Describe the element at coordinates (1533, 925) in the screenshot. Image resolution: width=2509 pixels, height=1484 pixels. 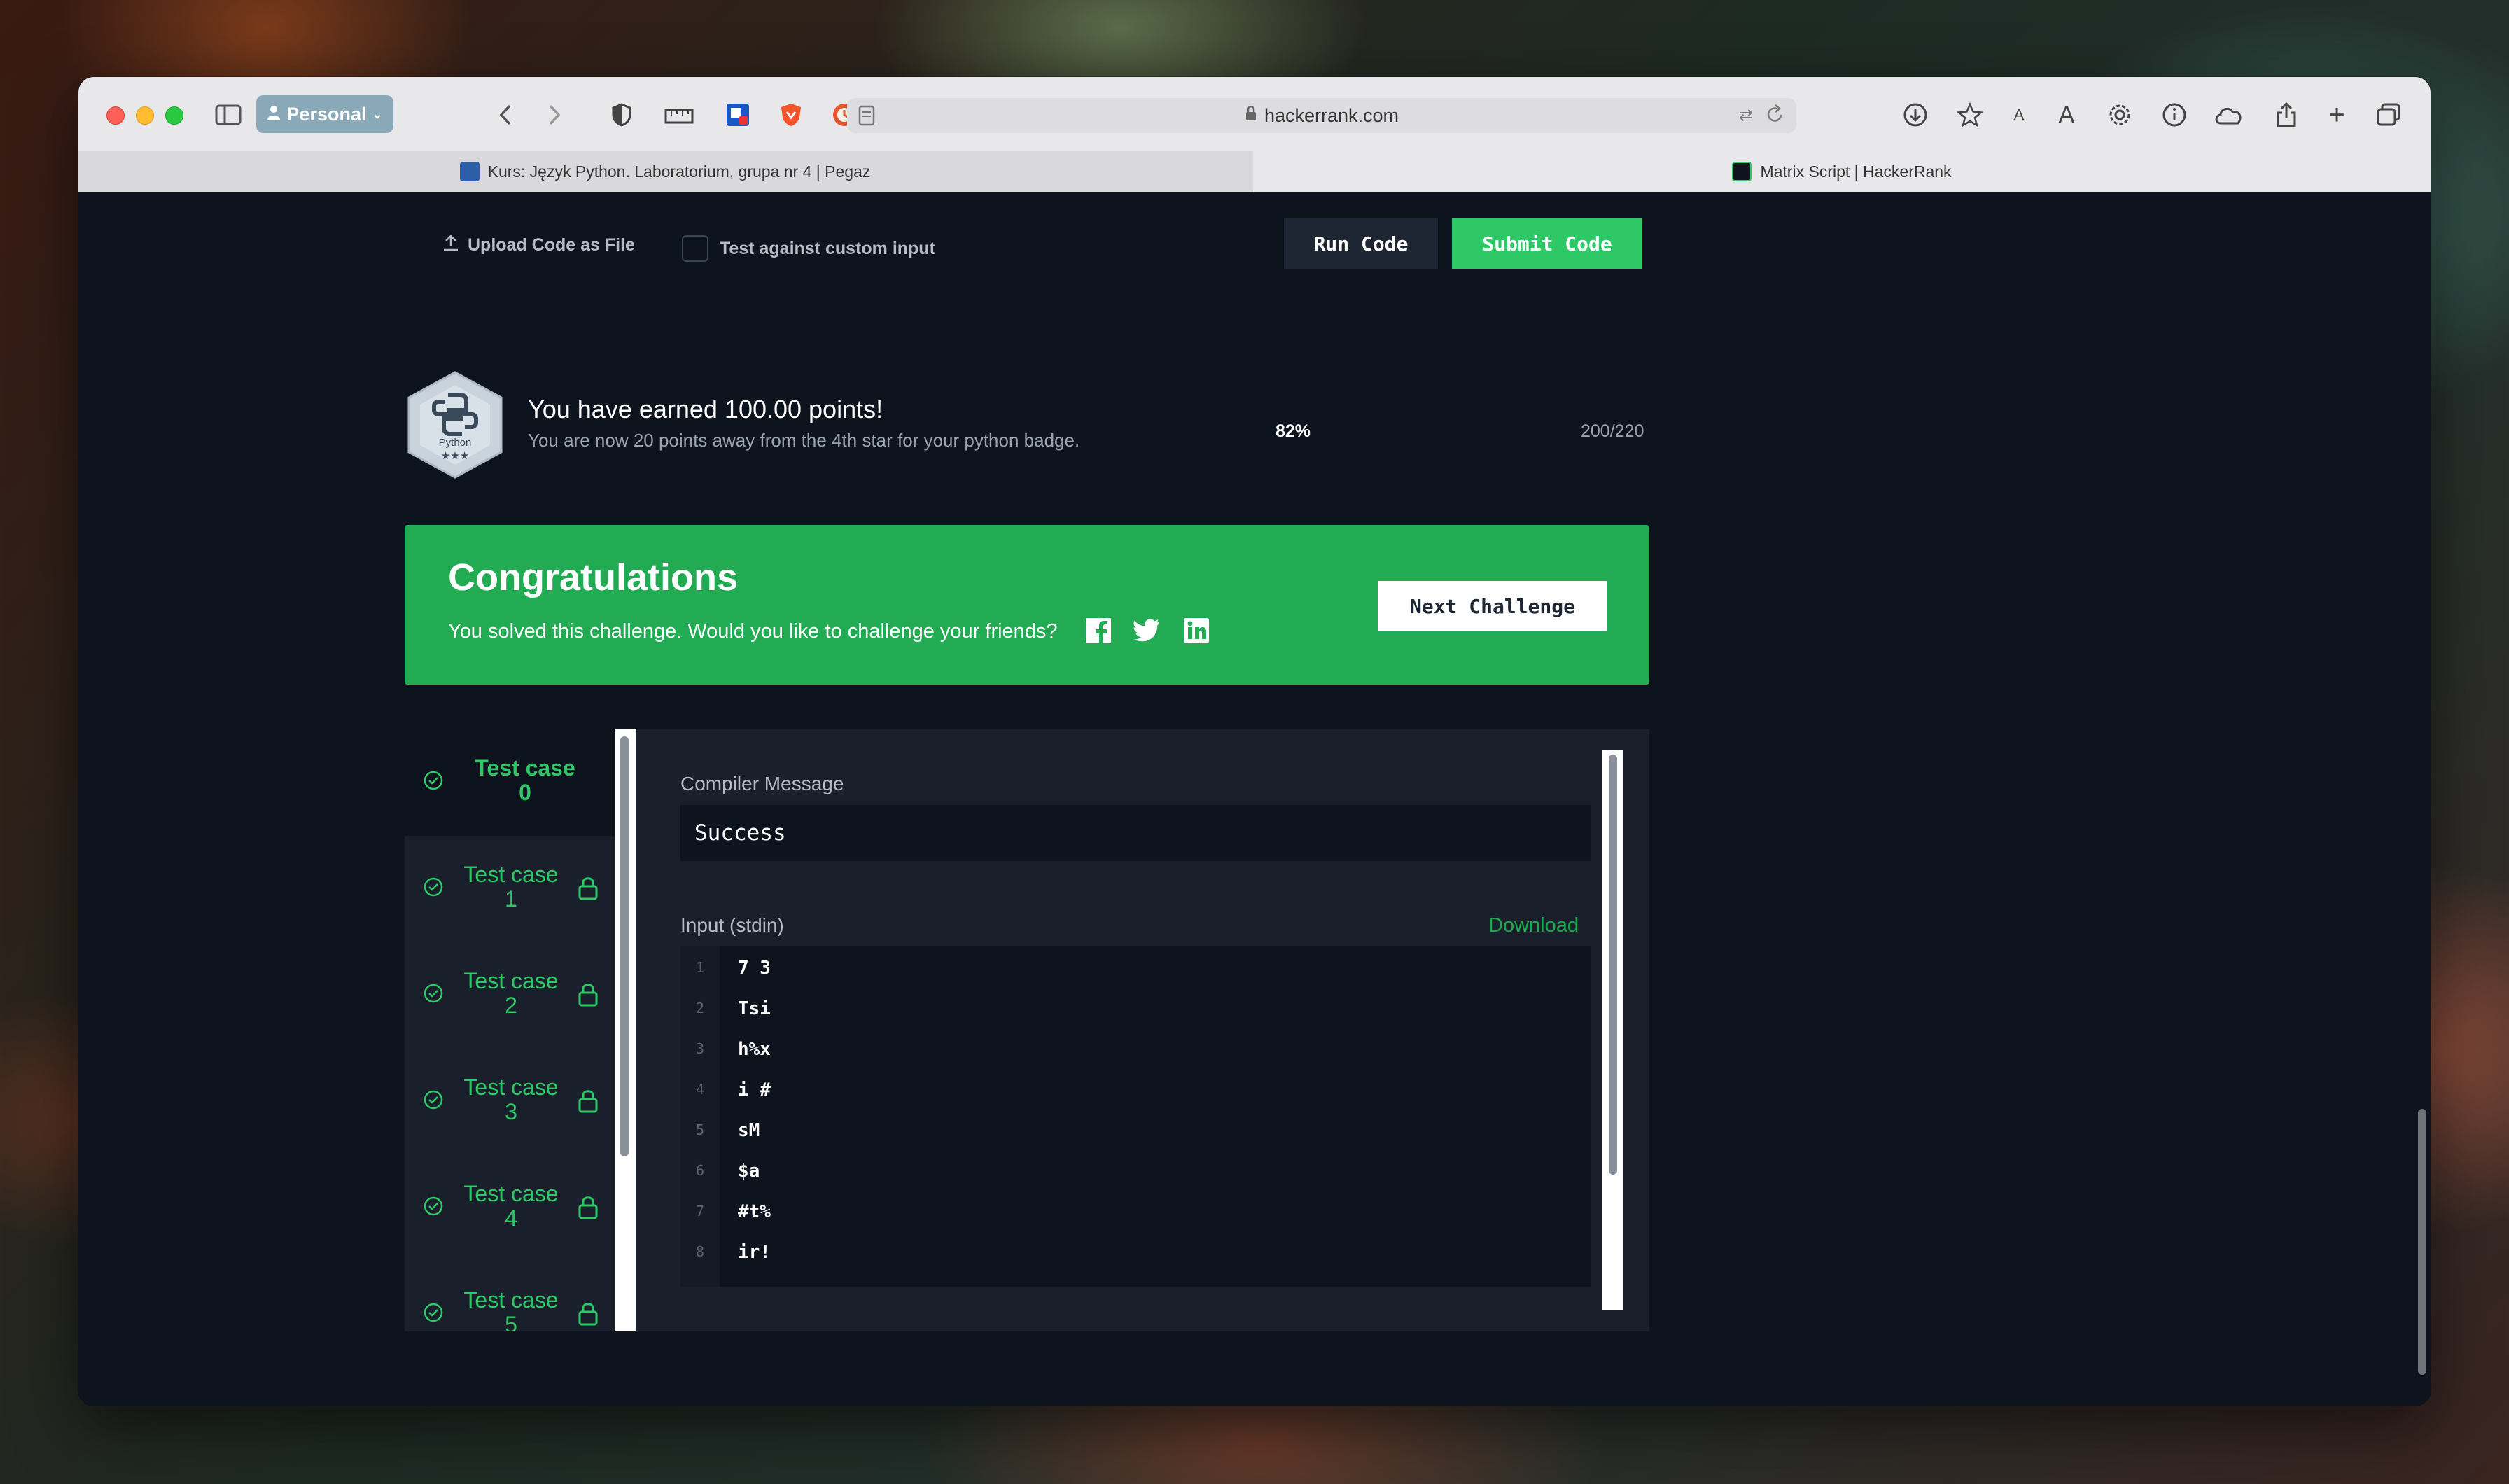
I see `download-input-link: Download` at that location.